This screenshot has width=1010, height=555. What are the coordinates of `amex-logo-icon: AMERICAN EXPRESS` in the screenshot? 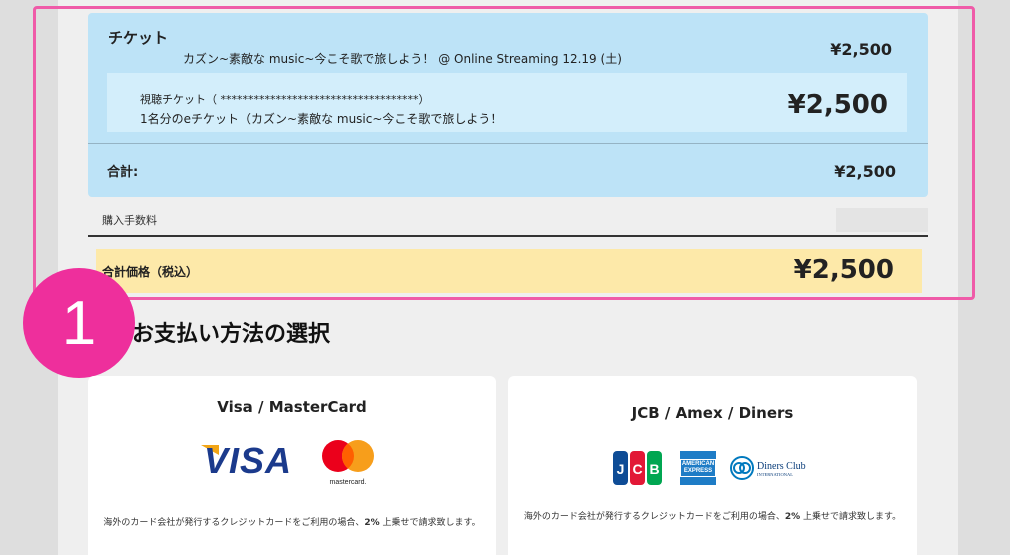 It's located at (698, 468).